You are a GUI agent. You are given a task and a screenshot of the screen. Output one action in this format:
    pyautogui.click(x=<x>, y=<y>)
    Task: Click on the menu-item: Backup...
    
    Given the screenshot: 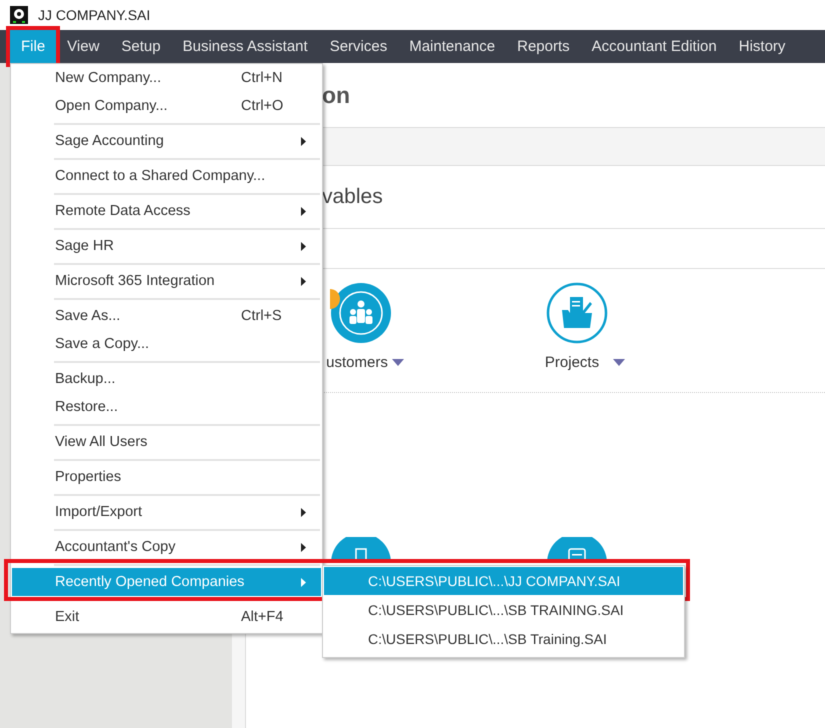 What is the action you would take?
    pyautogui.click(x=166, y=379)
    